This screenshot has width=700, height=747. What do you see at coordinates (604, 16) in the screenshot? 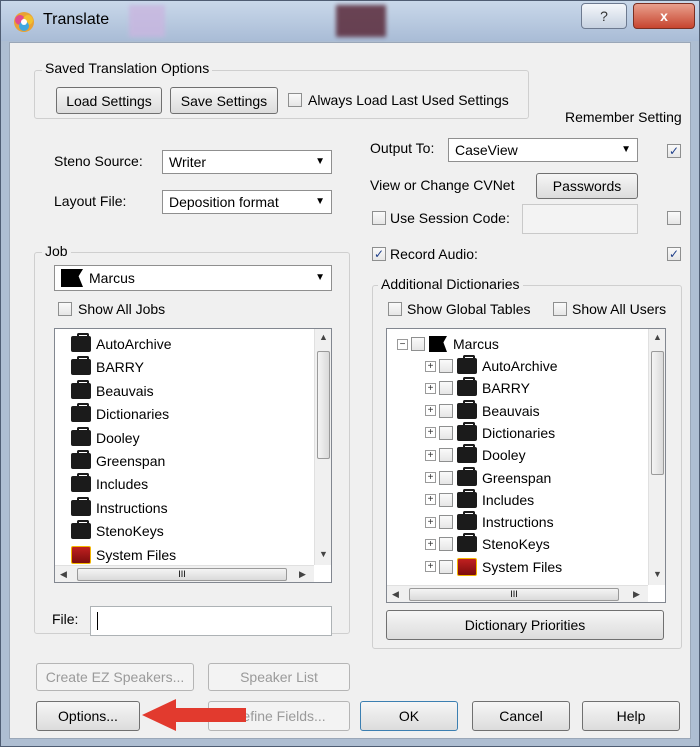
I see `help-title-button: ?` at bounding box center [604, 16].